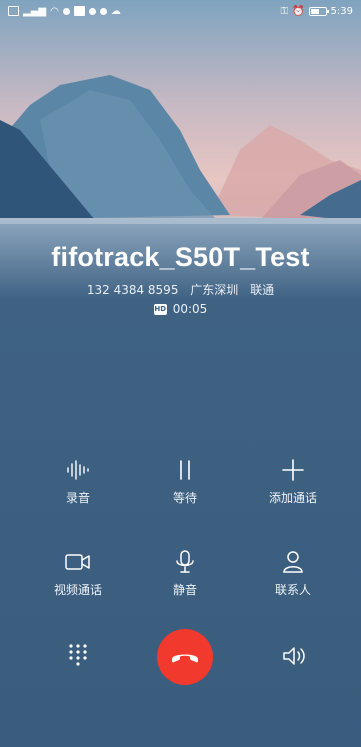 The width and height of the screenshot is (361, 747). I want to click on message-icon, so click(92, 11).